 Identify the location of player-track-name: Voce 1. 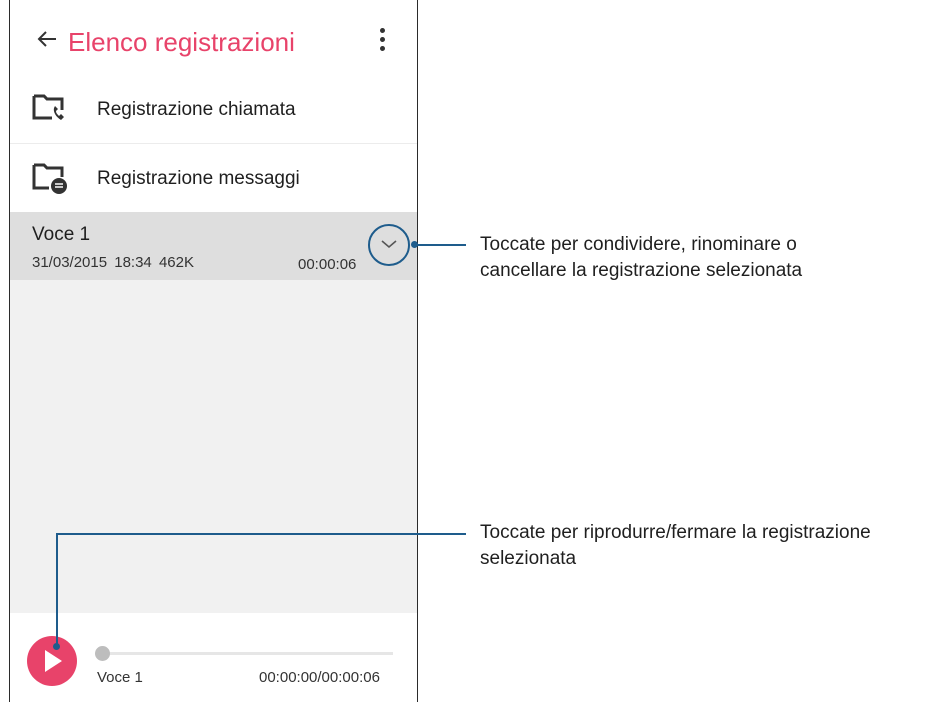
(120, 677).